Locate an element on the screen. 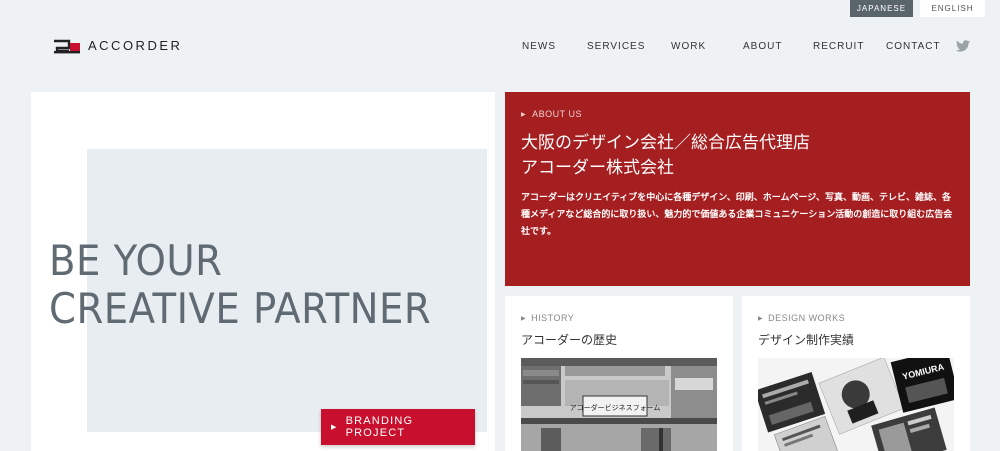 This screenshot has width=1000, height=451. history-photo: アコーダービジネスフォーム is located at coordinates (619, 404).